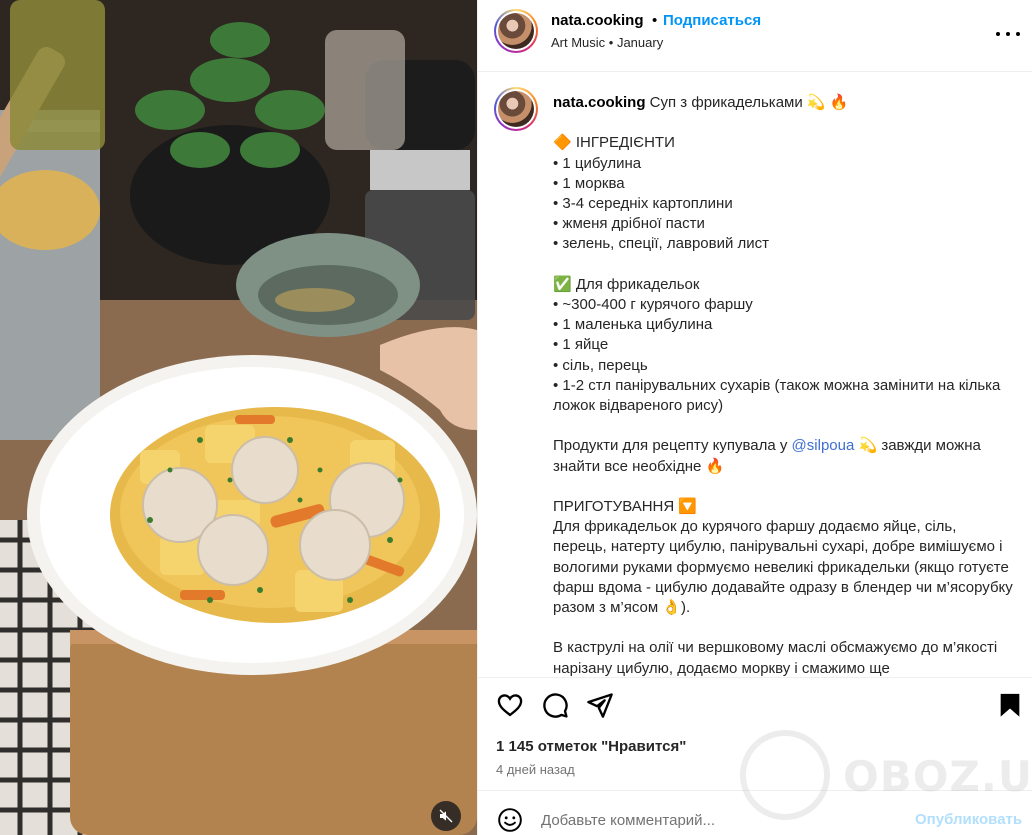 The width and height of the screenshot is (1032, 835). I want to click on mention-link: @silpoua, so click(823, 445).